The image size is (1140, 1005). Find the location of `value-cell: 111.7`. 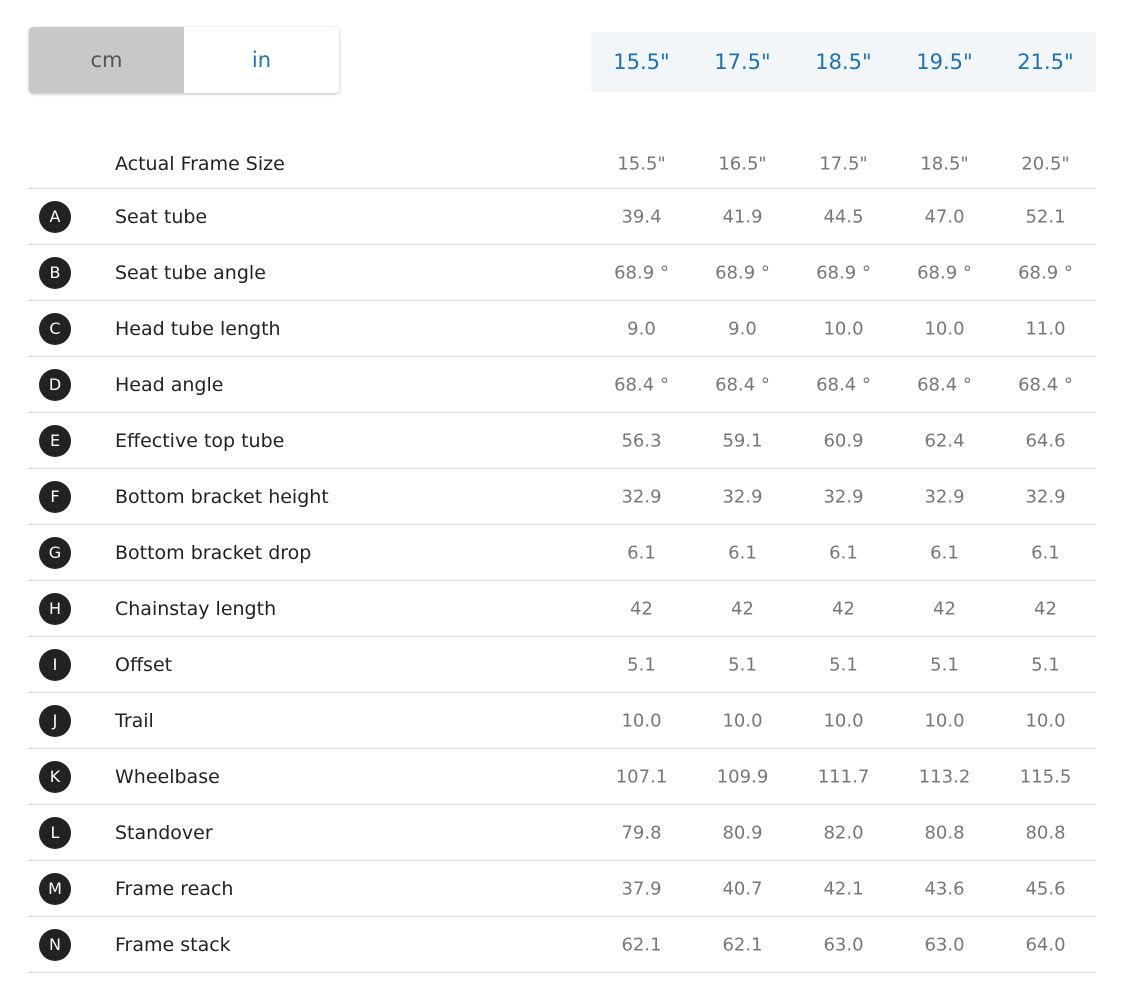

value-cell: 111.7 is located at coordinates (843, 776).